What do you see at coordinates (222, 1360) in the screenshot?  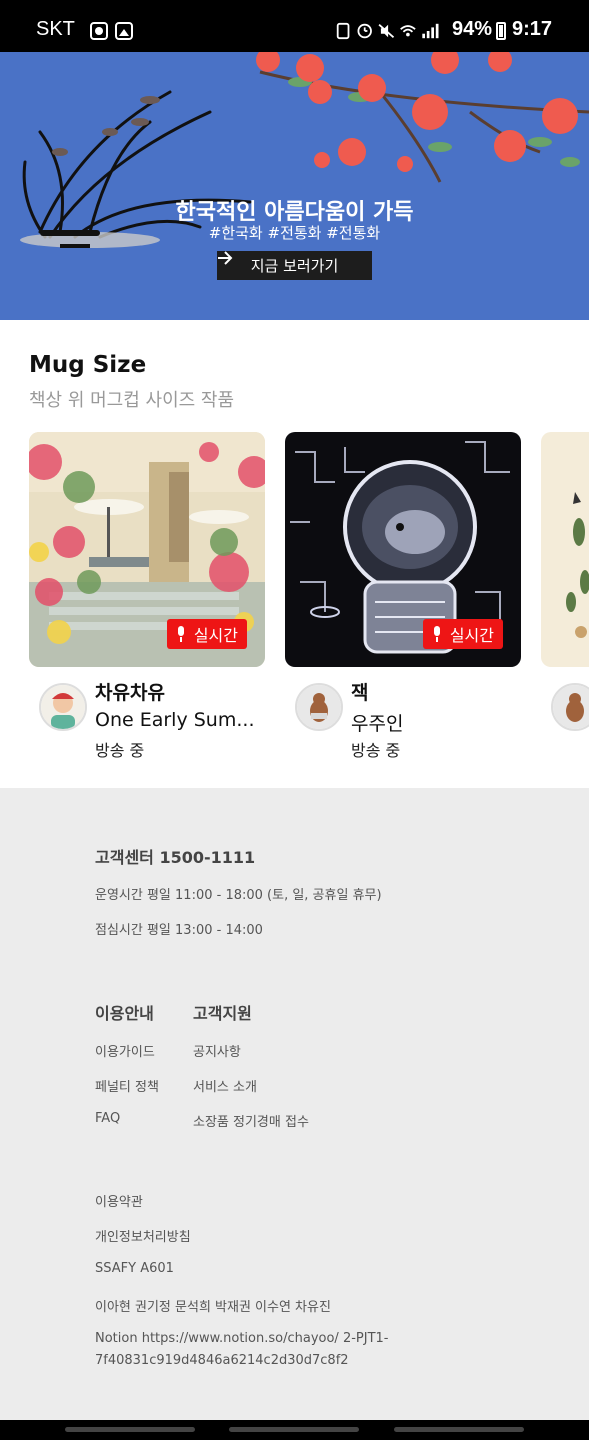 I see `notion-link-continued: 7f40831c919d4846a6214c2d30d7c8f2` at bounding box center [222, 1360].